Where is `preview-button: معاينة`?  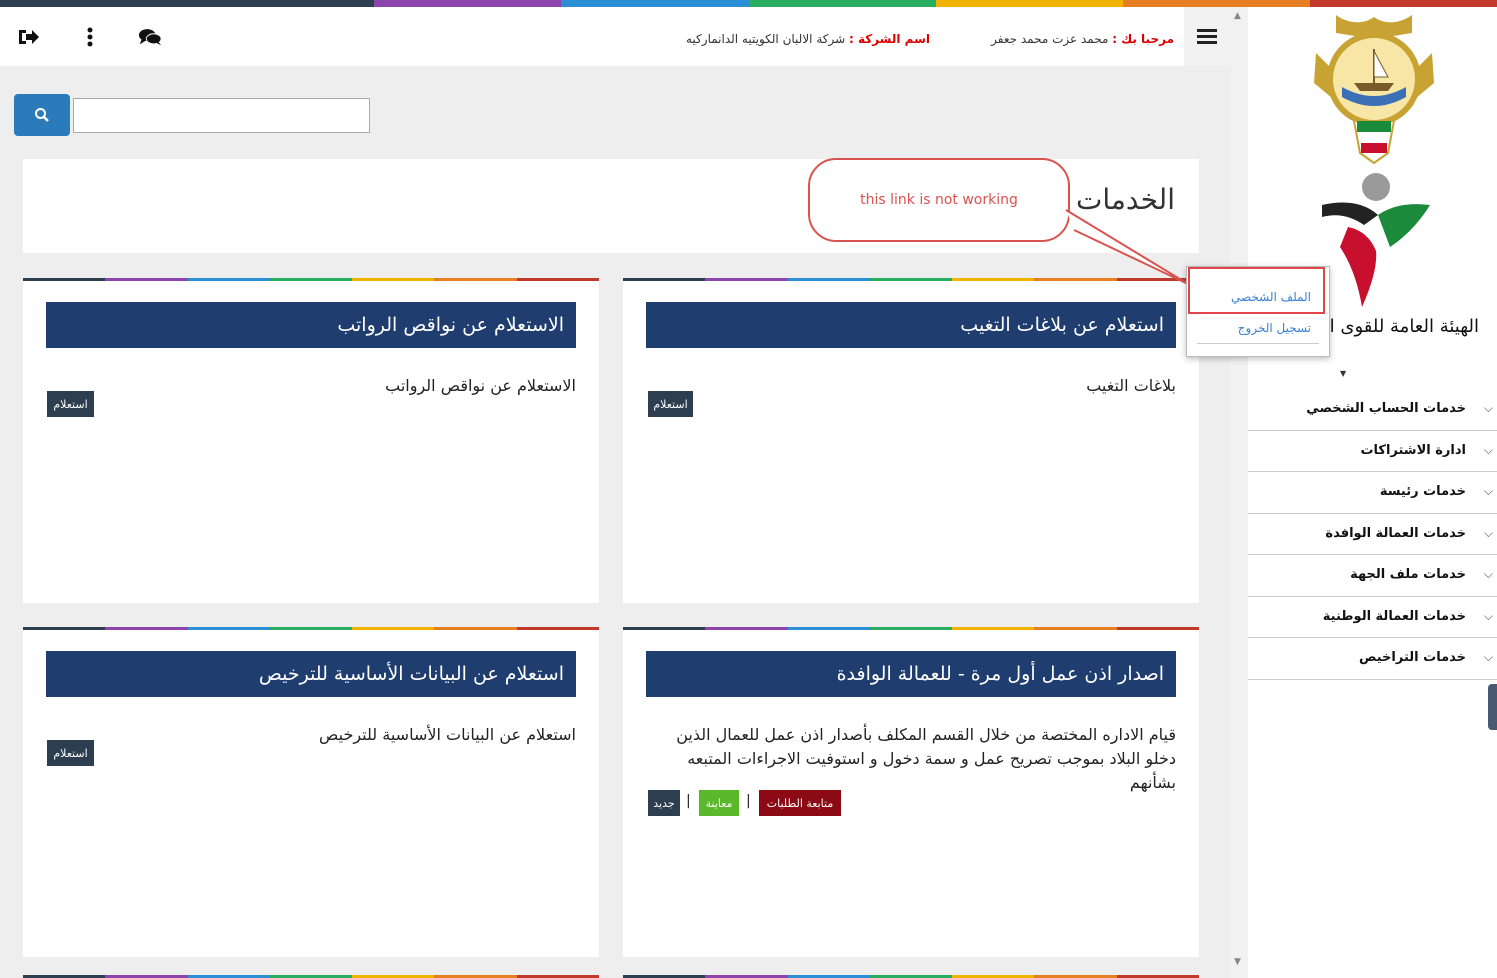 preview-button: معاينة is located at coordinates (719, 803).